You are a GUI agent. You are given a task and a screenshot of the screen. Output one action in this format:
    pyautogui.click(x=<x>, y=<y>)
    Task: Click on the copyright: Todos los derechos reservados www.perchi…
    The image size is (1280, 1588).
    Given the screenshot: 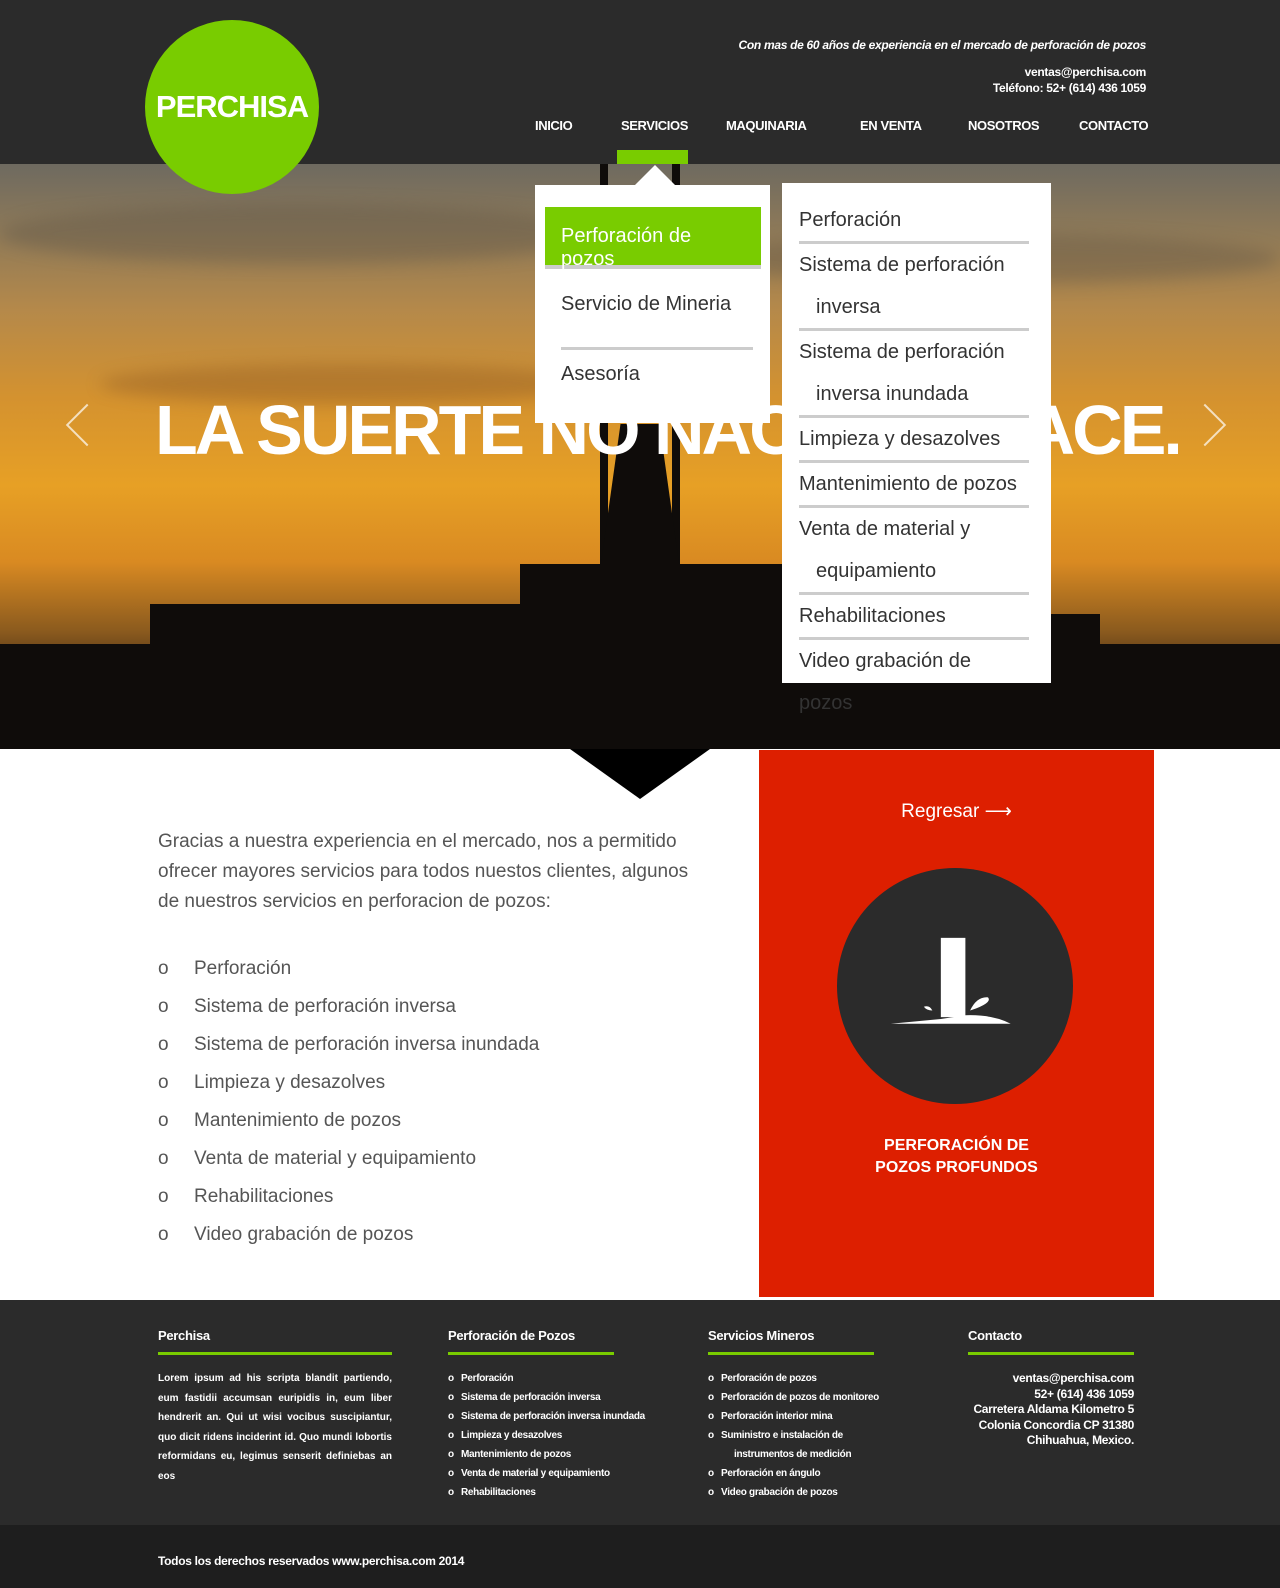 What is the action you would take?
    pyautogui.click(x=640, y=1556)
    